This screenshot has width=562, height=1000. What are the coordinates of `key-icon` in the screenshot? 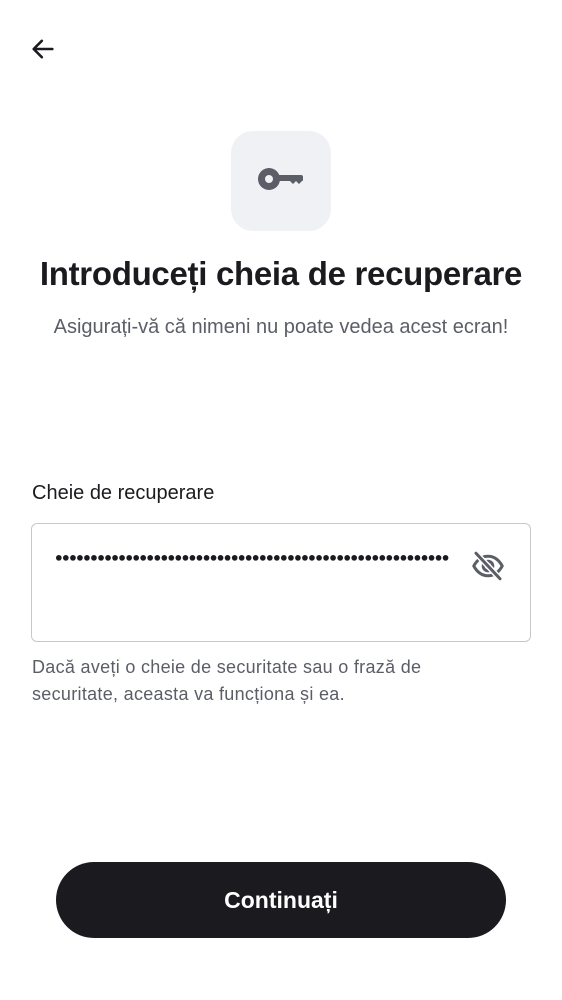 It's located at (281, 181).